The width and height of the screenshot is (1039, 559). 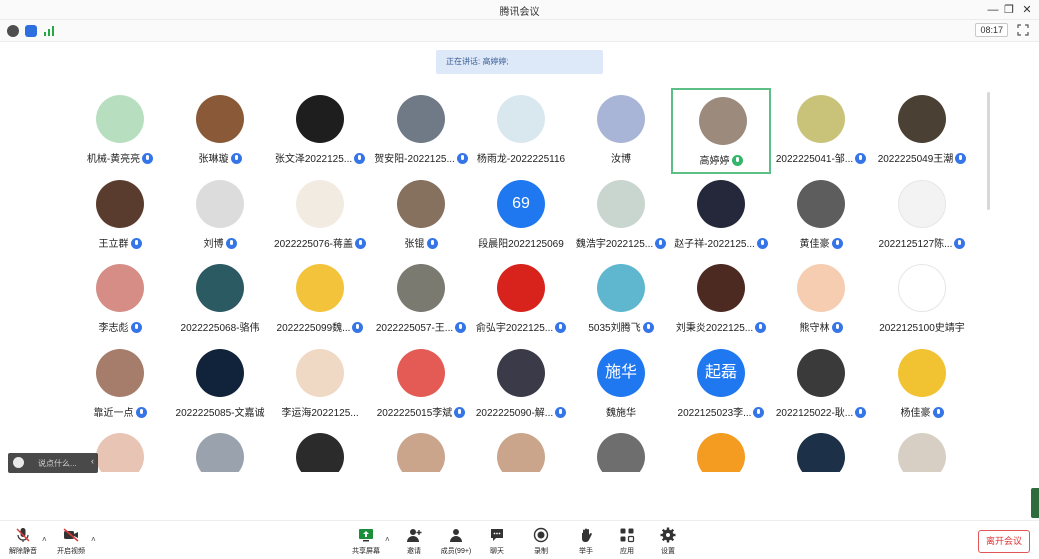 I want to click on participant-tile: 69 段晨阳2022125069, so click(x=521, y=216).